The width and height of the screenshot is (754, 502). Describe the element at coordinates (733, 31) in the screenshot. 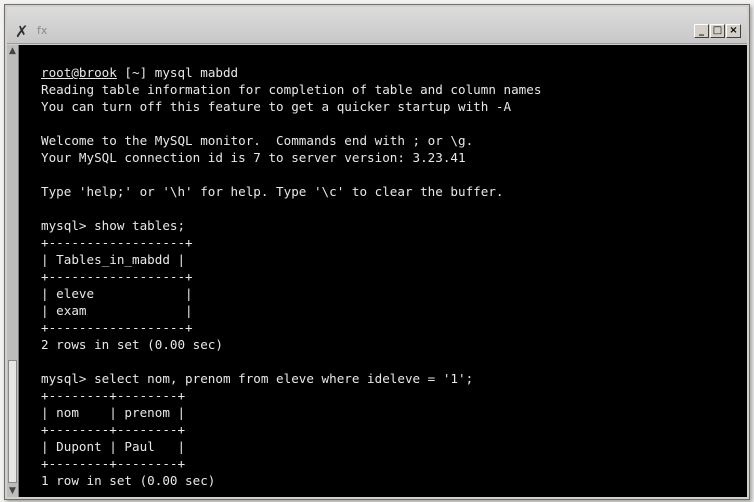

I see `close-button: ×` at that location.